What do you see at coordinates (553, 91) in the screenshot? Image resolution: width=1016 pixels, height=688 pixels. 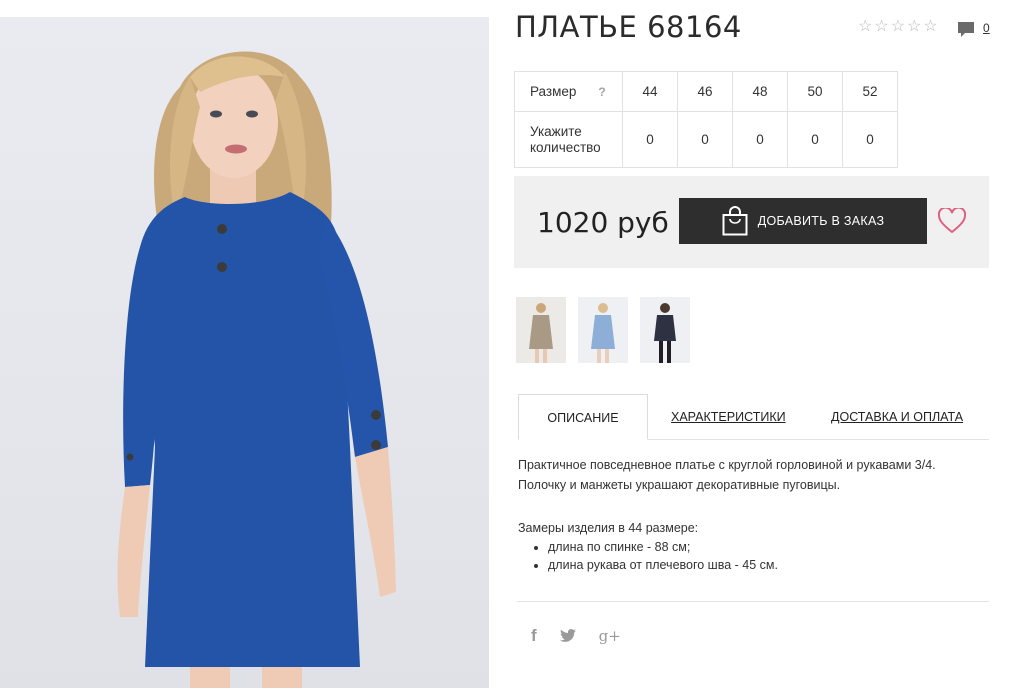 I see `size-label: Размер` at bounding box center [553, 91].